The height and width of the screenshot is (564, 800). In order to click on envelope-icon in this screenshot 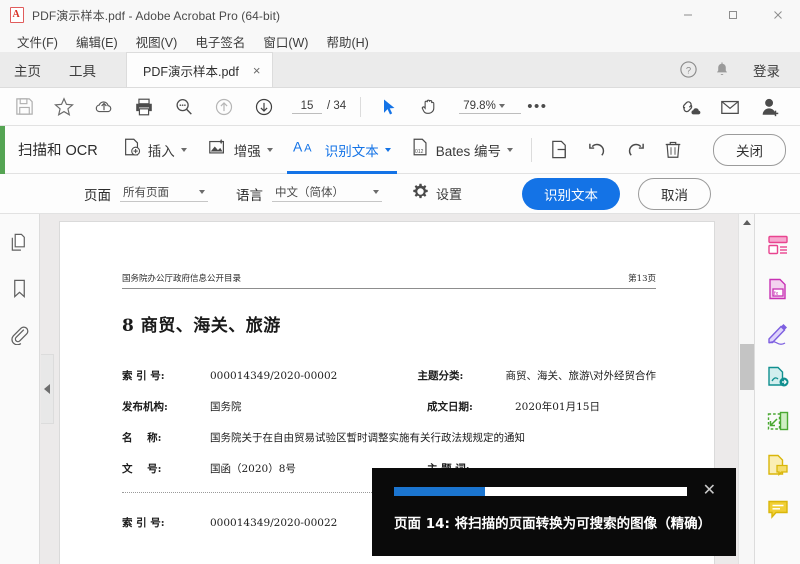, I will do `click(730, 107)`.